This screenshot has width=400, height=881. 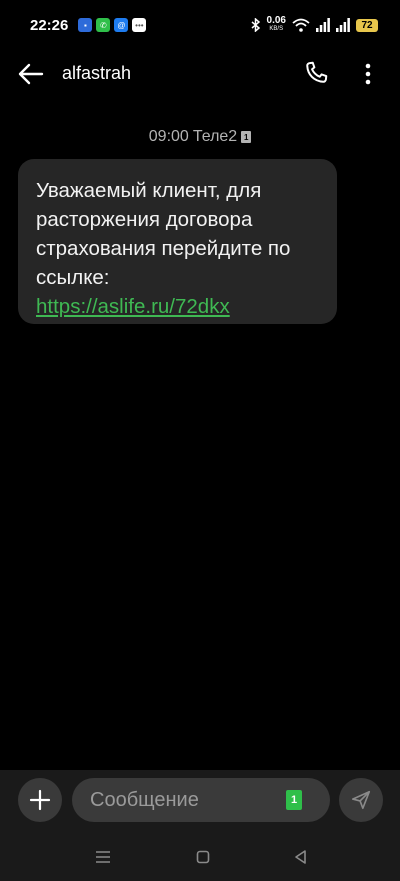 I want to click on square-icon, so click(x=203, y=857).